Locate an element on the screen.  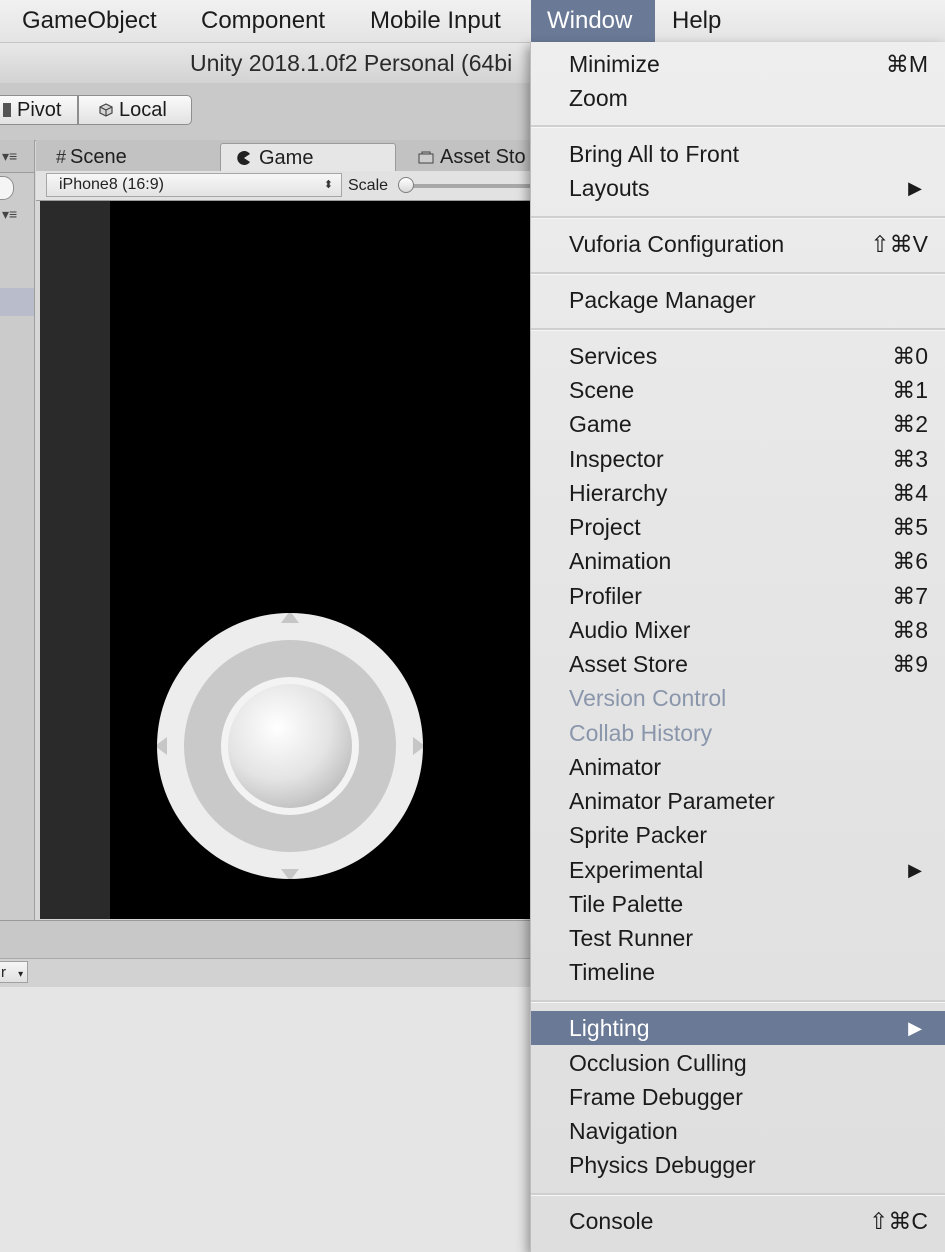
window-title: Unity 2018.1.0f2 Personal (64bi is located at coordinates (351, 63).